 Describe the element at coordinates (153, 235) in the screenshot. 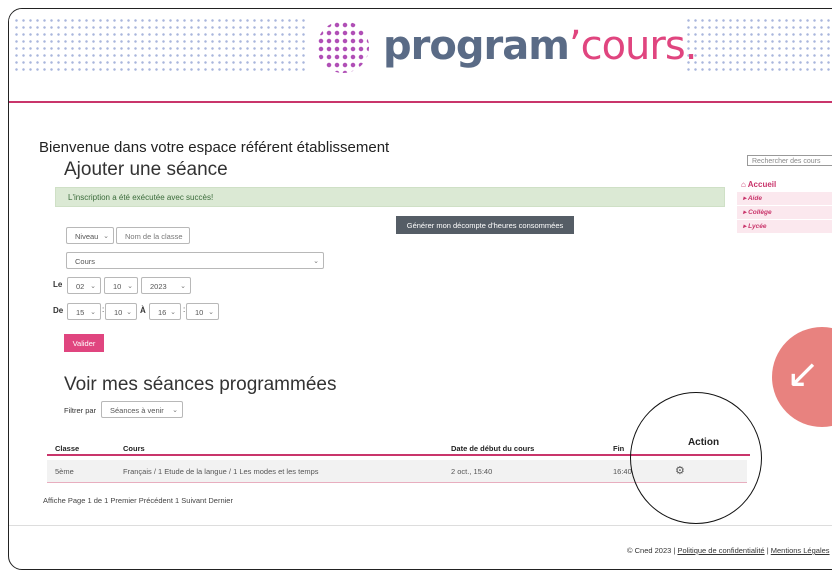

I see `class-name-input: Nom de la classe` at that location.